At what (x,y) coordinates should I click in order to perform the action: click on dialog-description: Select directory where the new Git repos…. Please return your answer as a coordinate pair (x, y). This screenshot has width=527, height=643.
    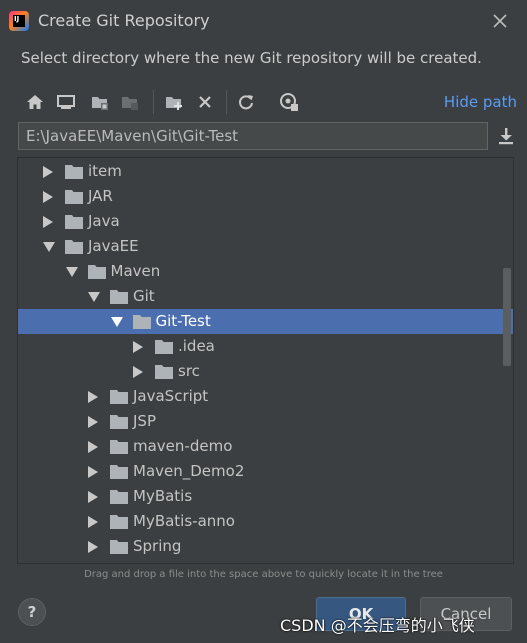
    Looking at the image, I should click on (251, 58).